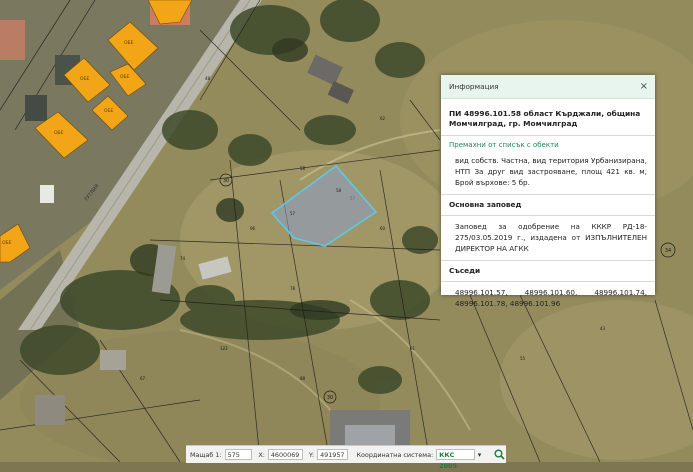 Image resolution: width=693 pixels, height=472 pixels. What do you see at coordinates (603, 328) in the screenshot?
I see `svg-text: 43` at bounding box center [603, 328].